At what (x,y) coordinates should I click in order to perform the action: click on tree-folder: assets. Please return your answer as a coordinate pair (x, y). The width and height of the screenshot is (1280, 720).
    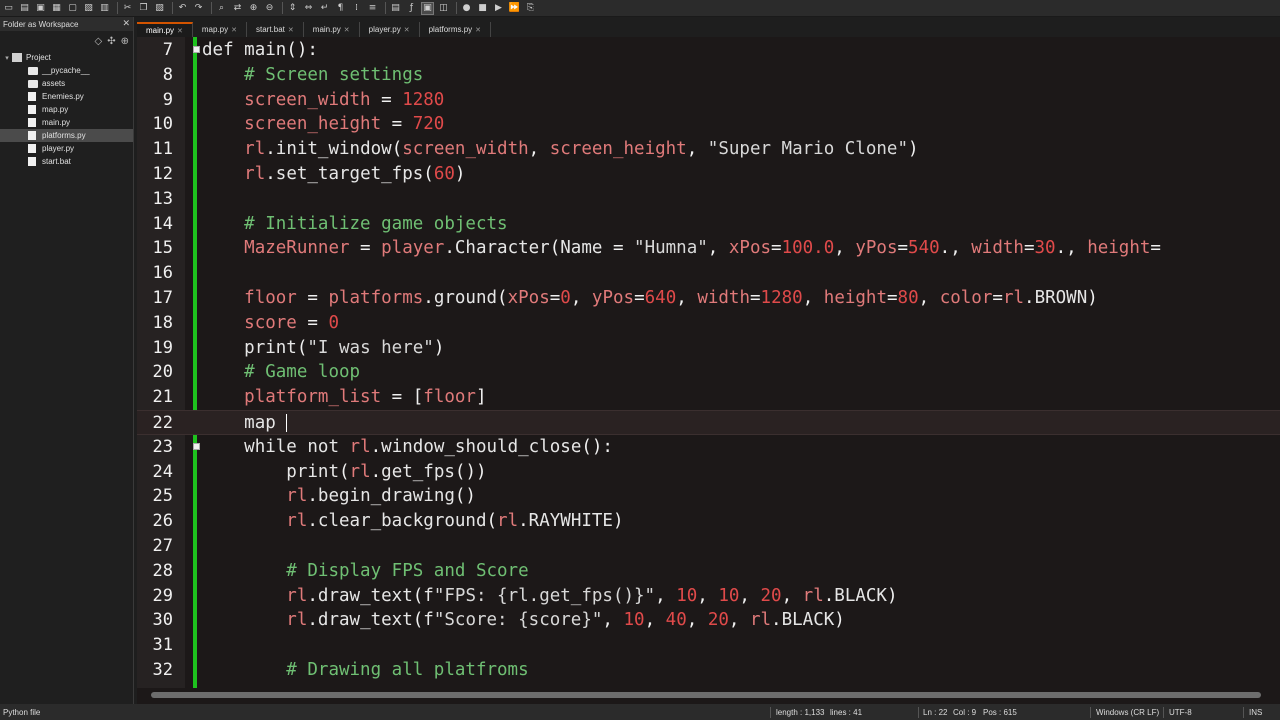
    Looking at the image, I should click on (66, 83).